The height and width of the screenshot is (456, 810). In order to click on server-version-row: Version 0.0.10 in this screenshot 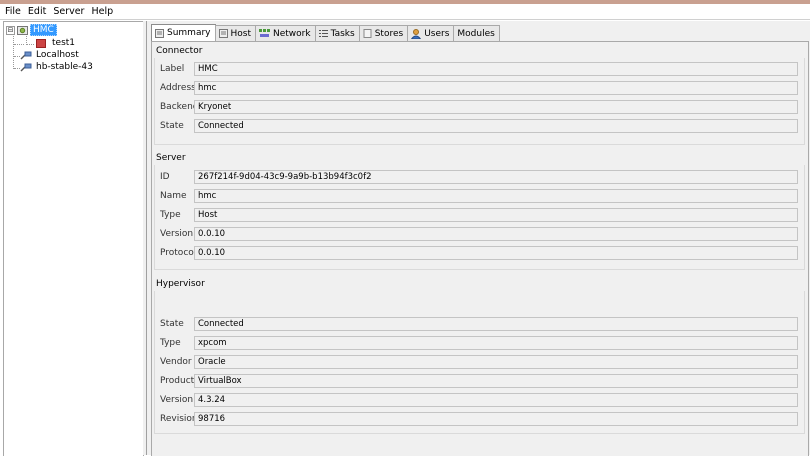, I will do `click(476, 233)`.